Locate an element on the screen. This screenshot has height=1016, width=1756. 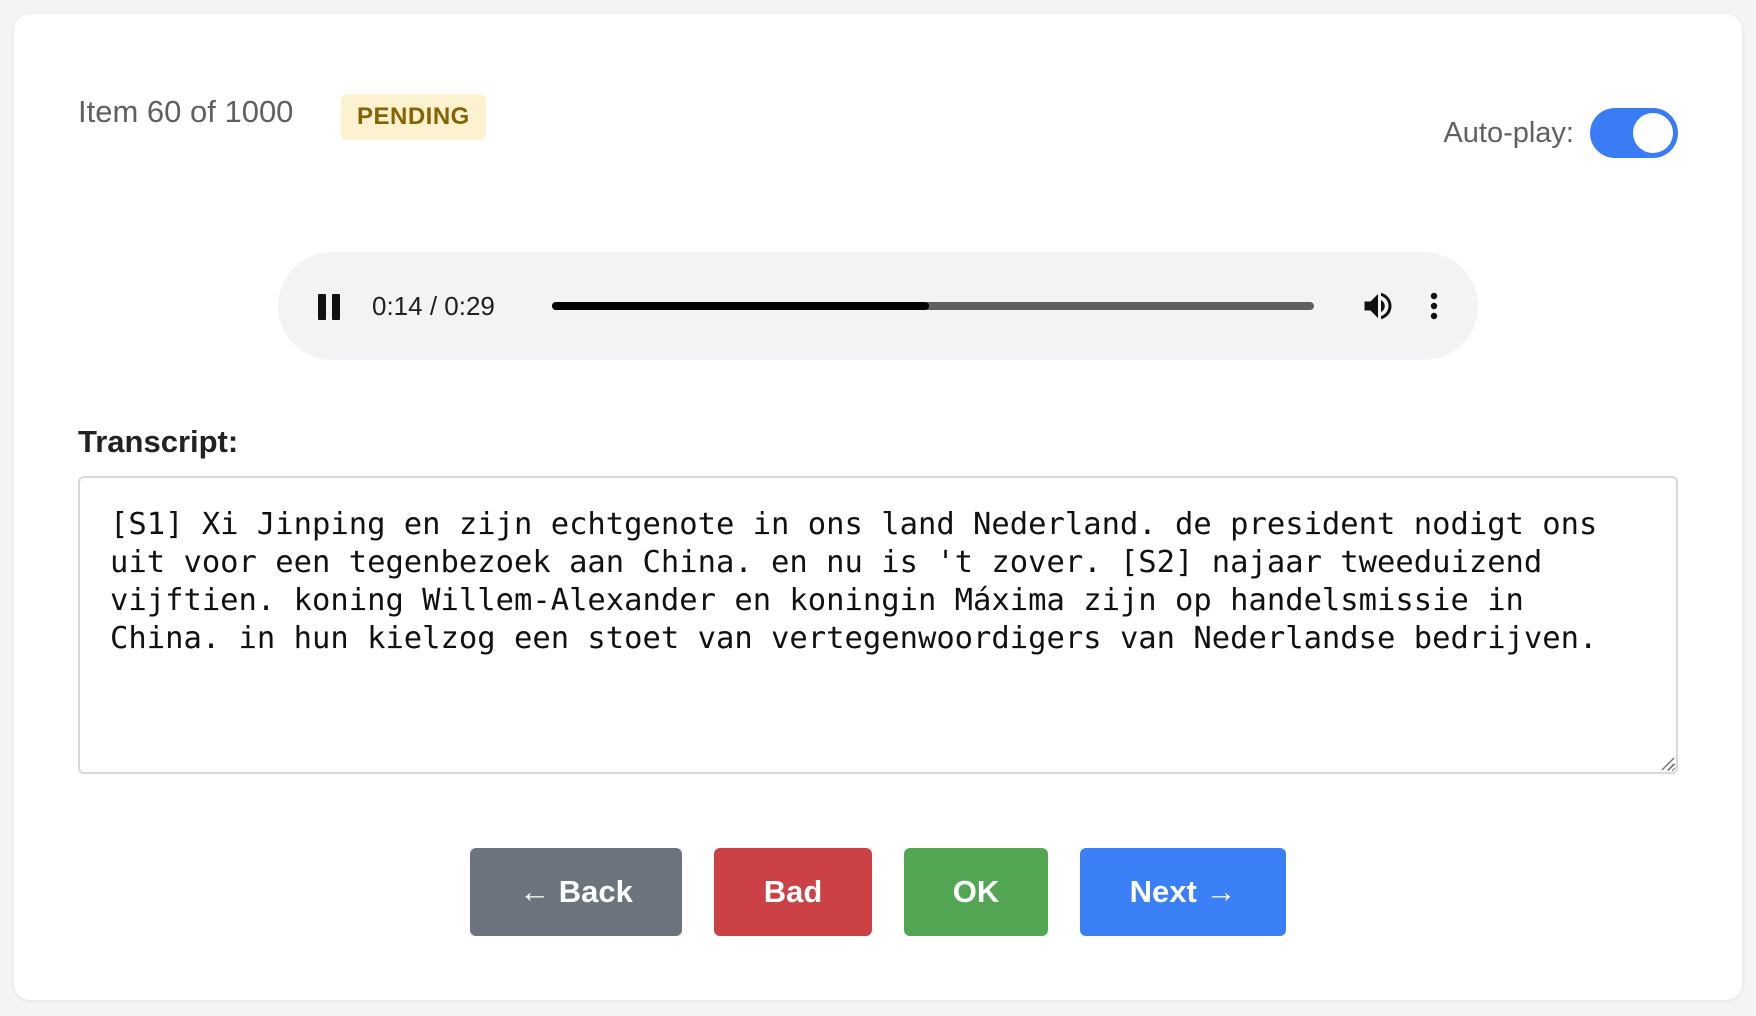
next-button: Next → is located at coordinates (1183, 892).